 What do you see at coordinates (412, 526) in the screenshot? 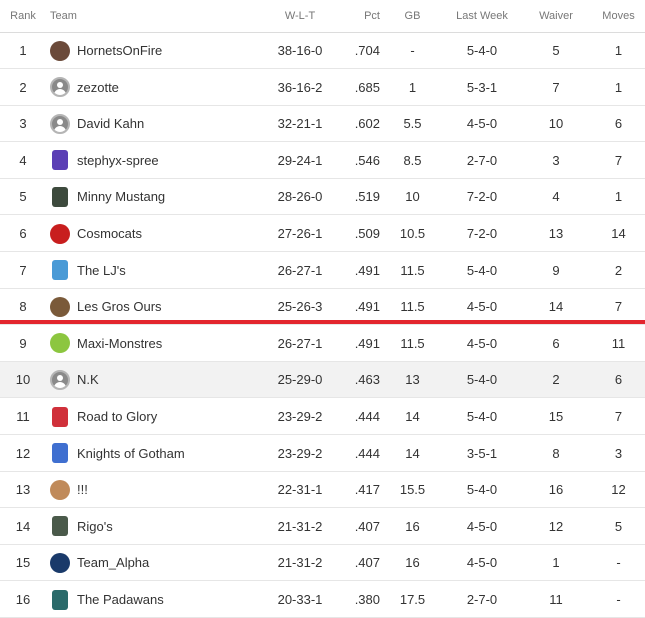
I see `gb-cell: 16` at bounding box center [412, 526].